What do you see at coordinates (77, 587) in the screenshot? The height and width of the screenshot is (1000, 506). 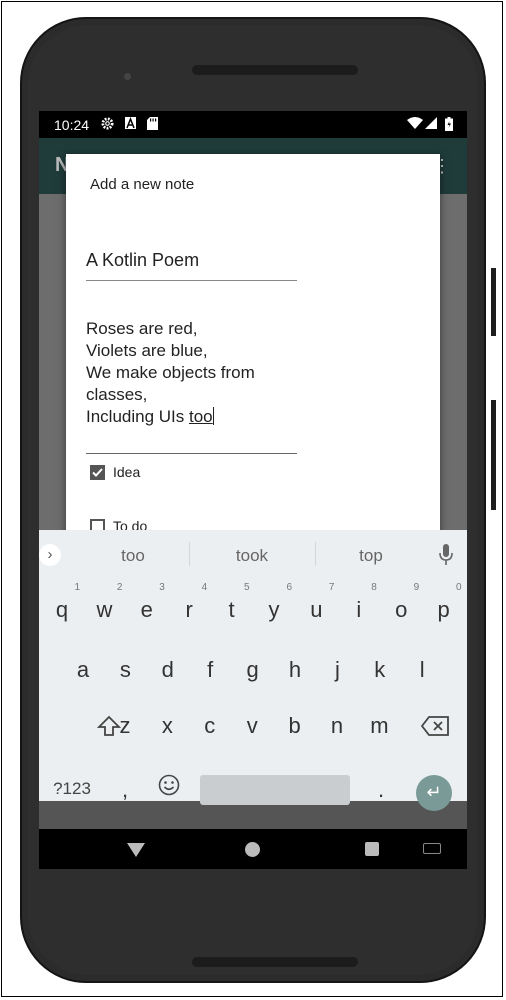 I see `key-number-hint: 1` at bounding box center [77, 587].